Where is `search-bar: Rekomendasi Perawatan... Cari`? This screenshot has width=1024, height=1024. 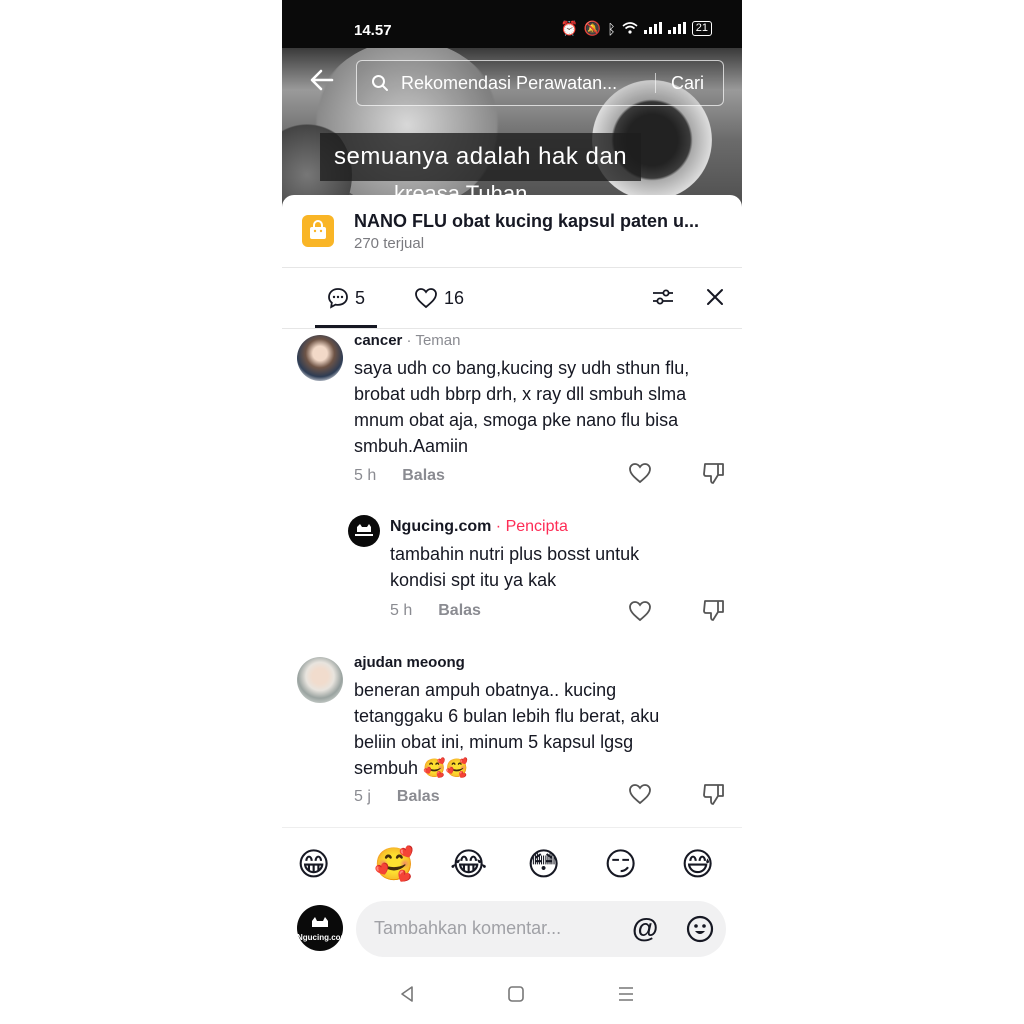 search-bar: Rekomendasi Perawatan... Cari is located at coordinates (540, 83).